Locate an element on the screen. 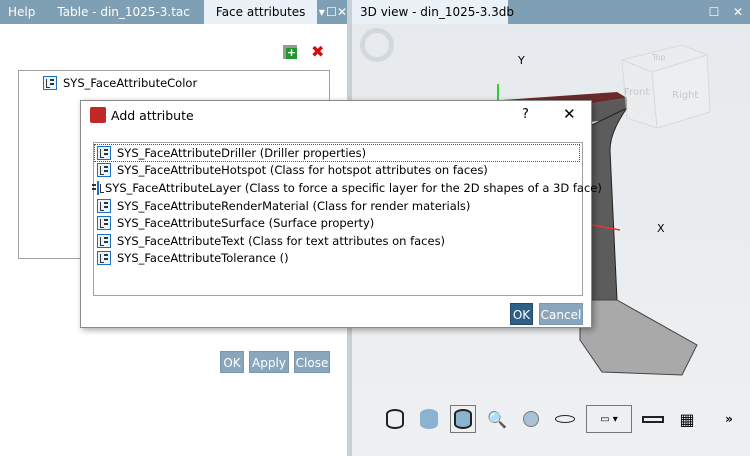  add-attribute-icon: + is located at coordinates (290, 52).